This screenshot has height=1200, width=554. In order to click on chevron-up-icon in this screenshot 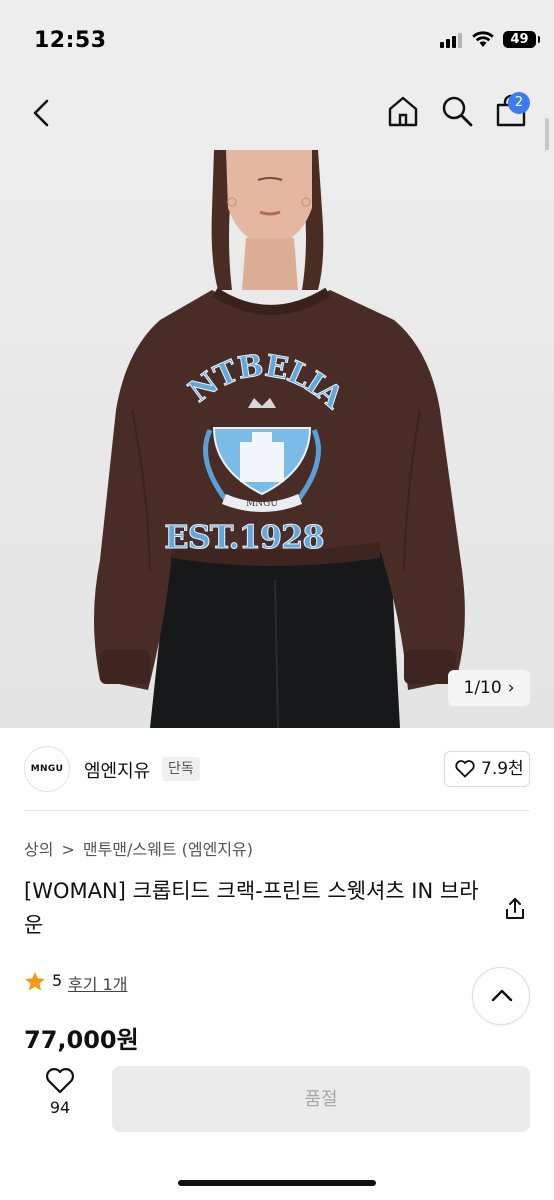, I will do `click(502, 995)`.